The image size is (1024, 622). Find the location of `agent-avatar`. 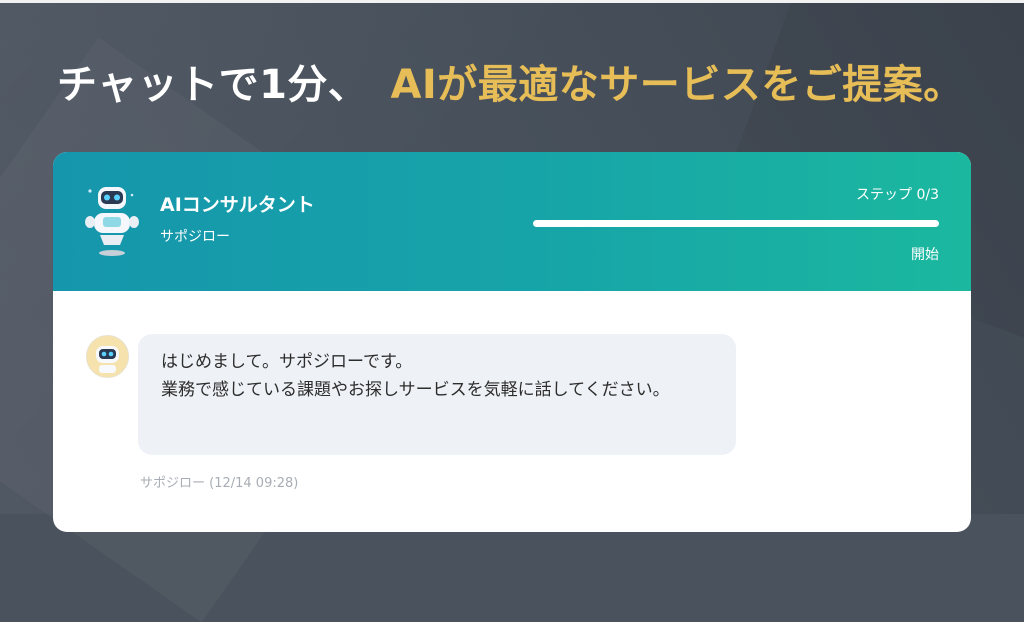

agent-avatar is located at coordinates (107, 356).